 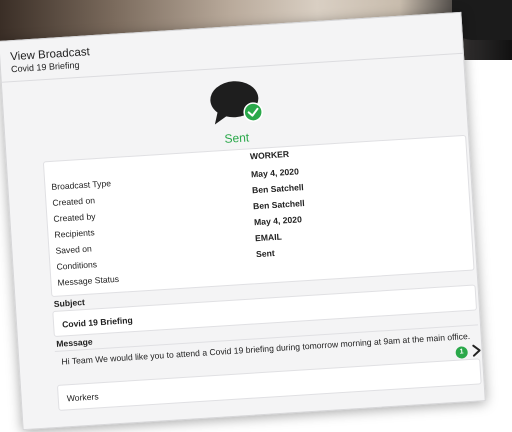 I want to click on card-header: View Broadcast Covid 19 Briefing, so click(x=50, y=60).